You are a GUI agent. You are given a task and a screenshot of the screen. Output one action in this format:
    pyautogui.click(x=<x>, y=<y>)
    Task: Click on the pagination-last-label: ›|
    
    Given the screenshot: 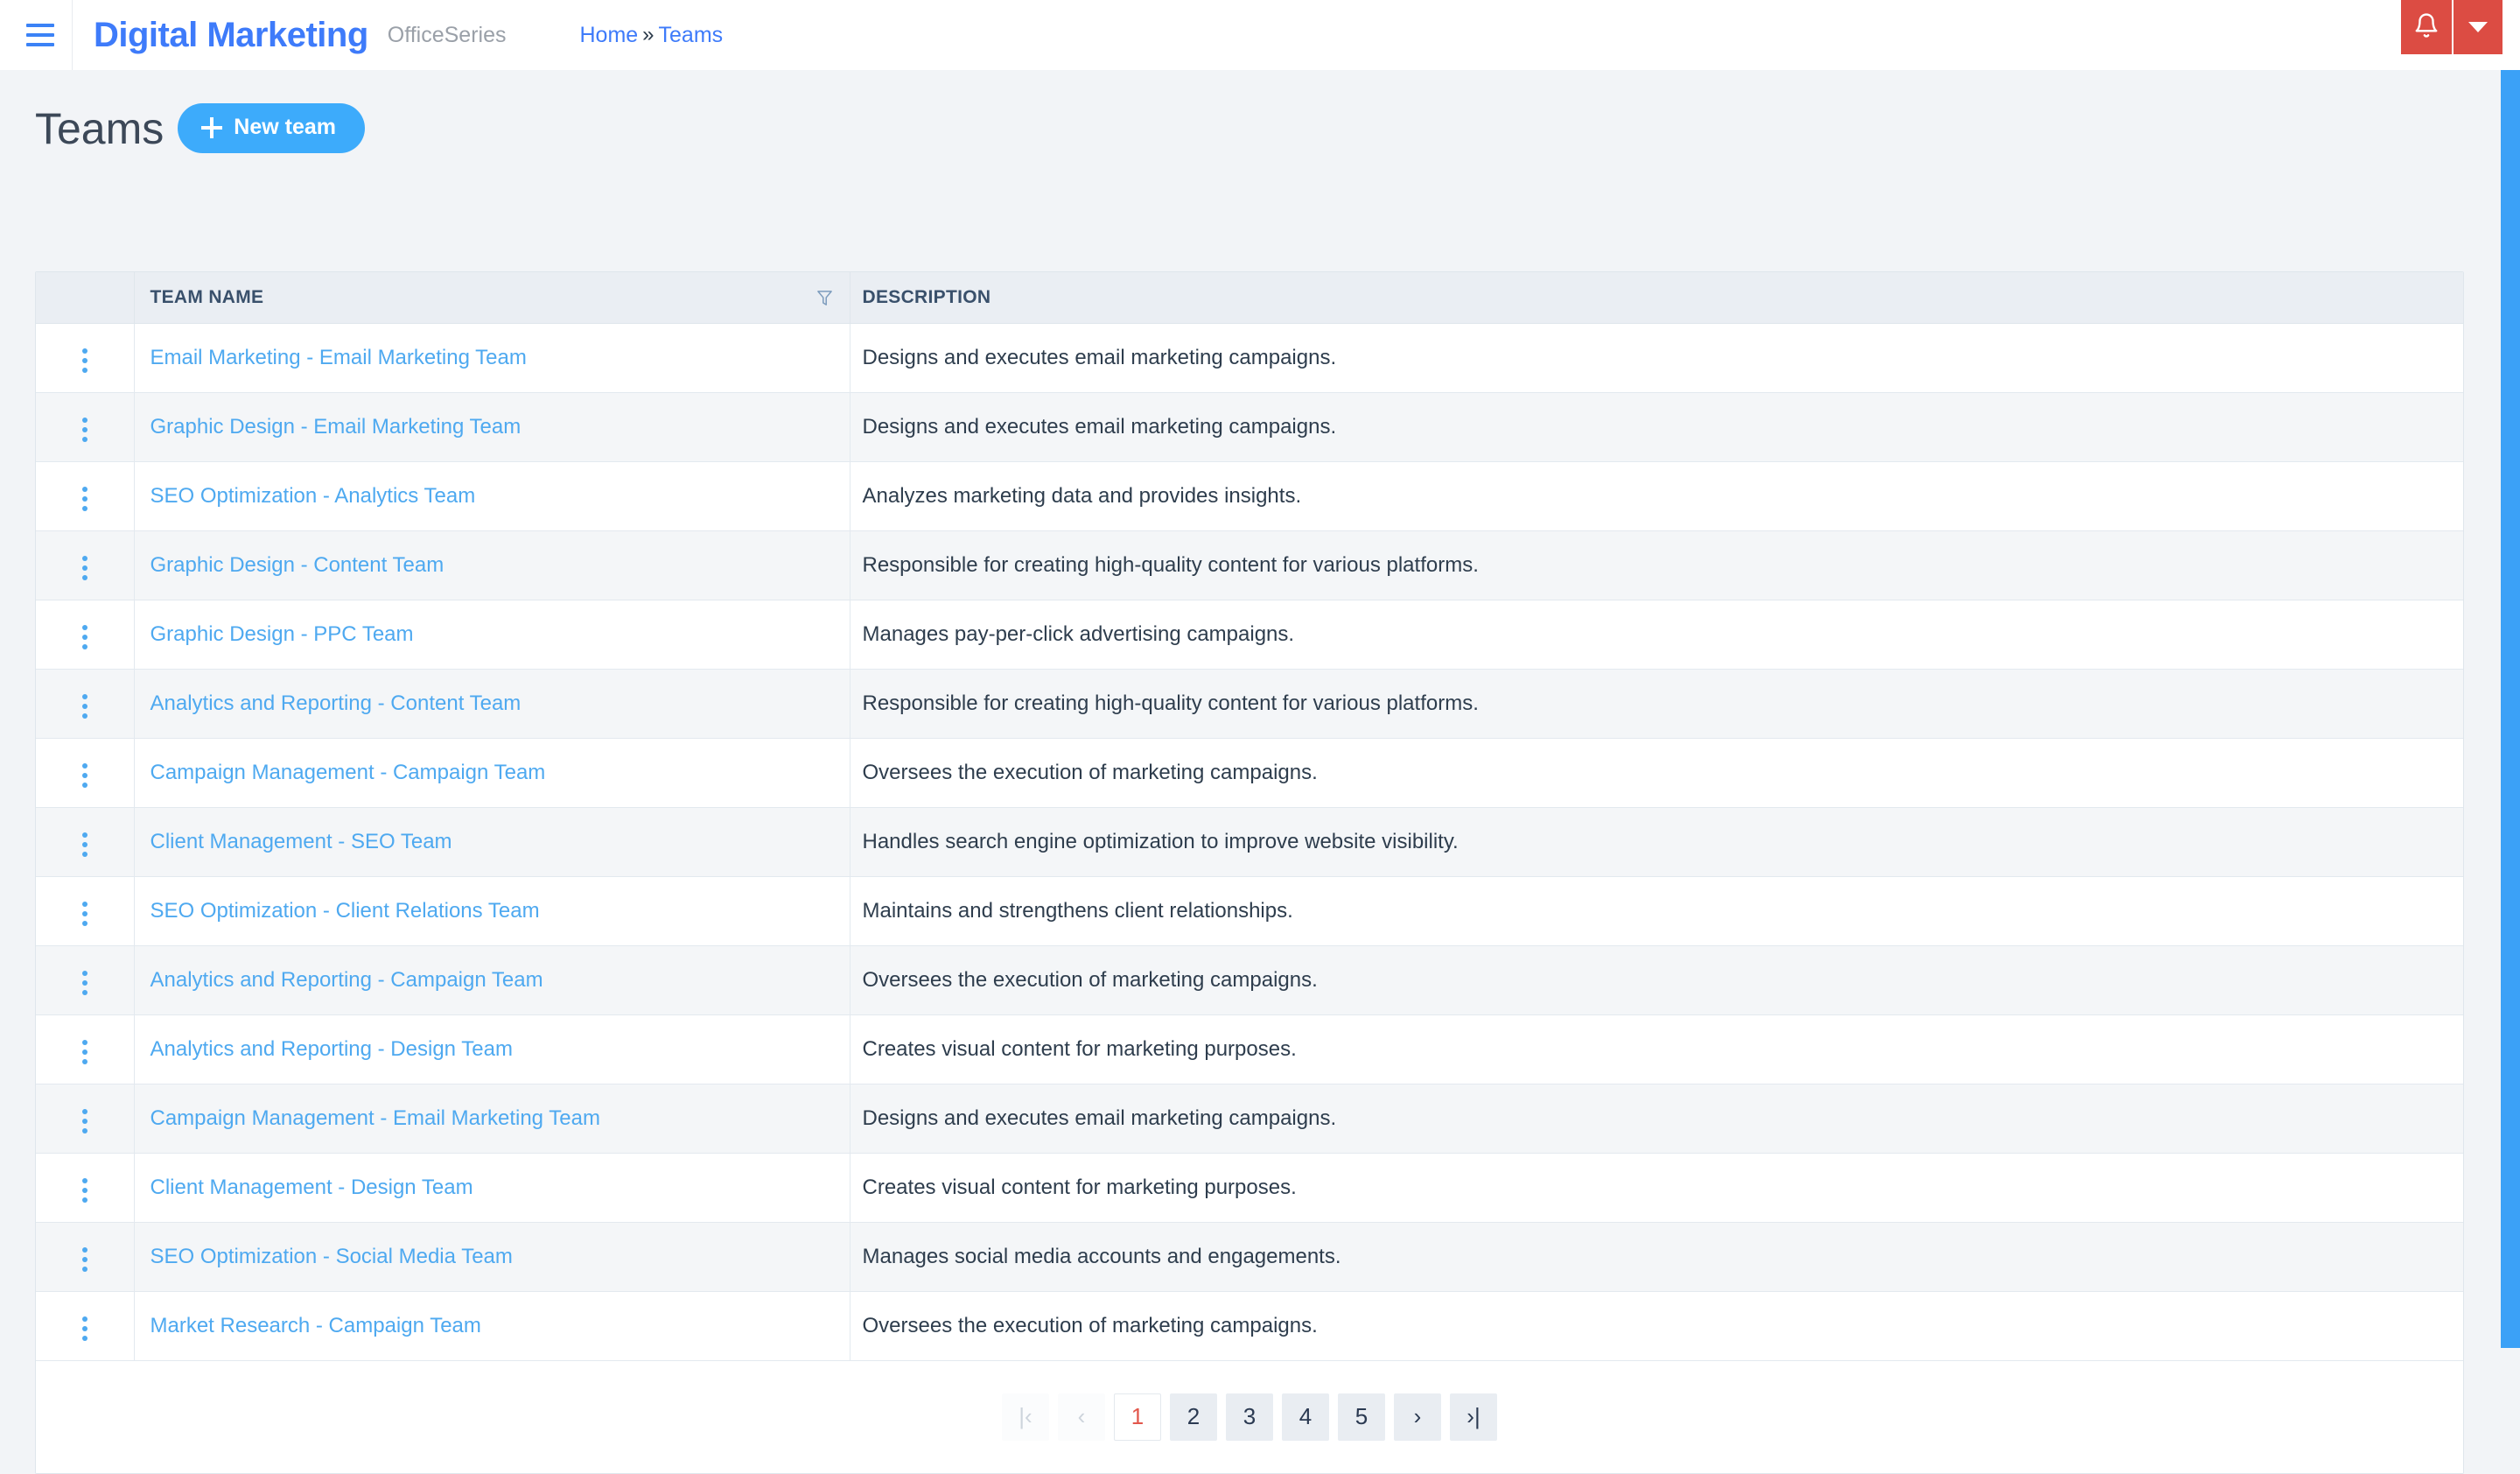 What is the action you would take?
    pyautogui.click(x=1473, y=1416)
    